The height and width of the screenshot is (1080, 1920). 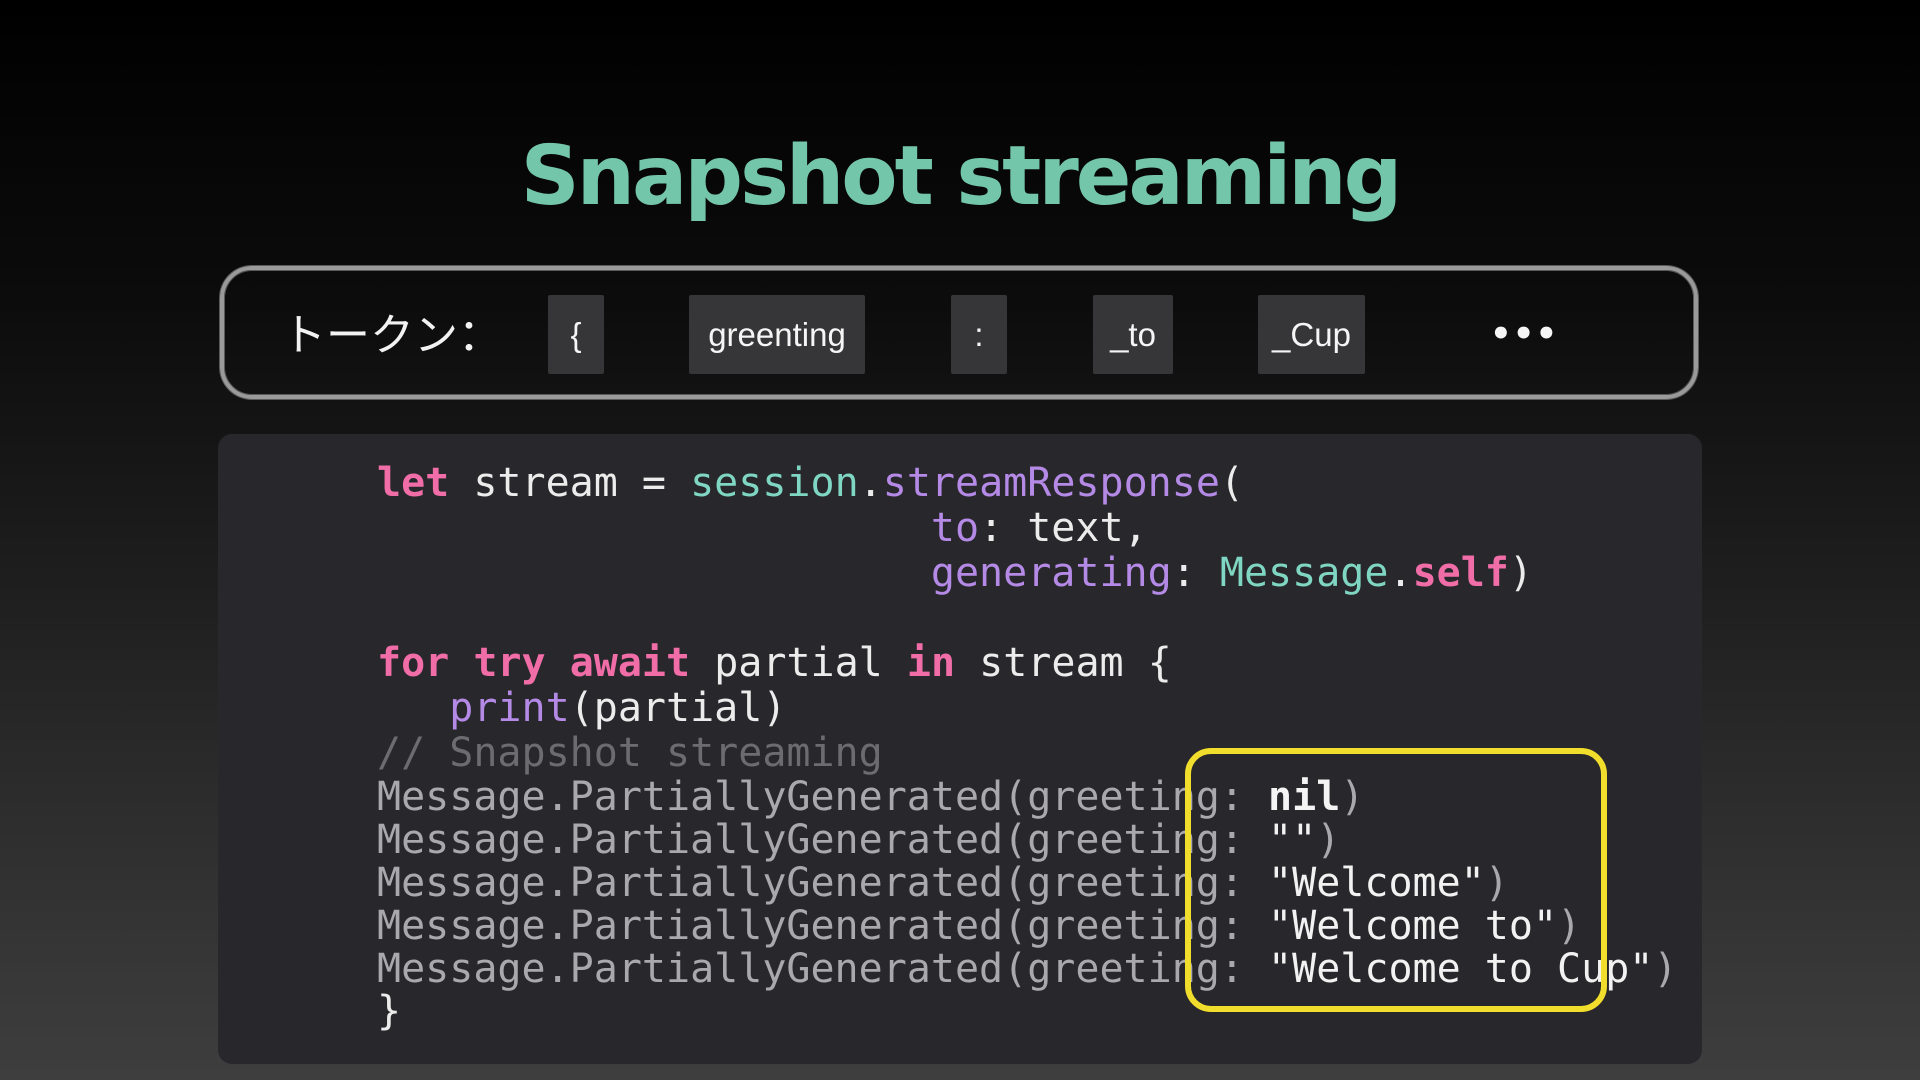 What do you see at coordinates (961, 176) in the screenshot?
I see `slide-title: Snapshot streaming` at bounding box center [961, 176].